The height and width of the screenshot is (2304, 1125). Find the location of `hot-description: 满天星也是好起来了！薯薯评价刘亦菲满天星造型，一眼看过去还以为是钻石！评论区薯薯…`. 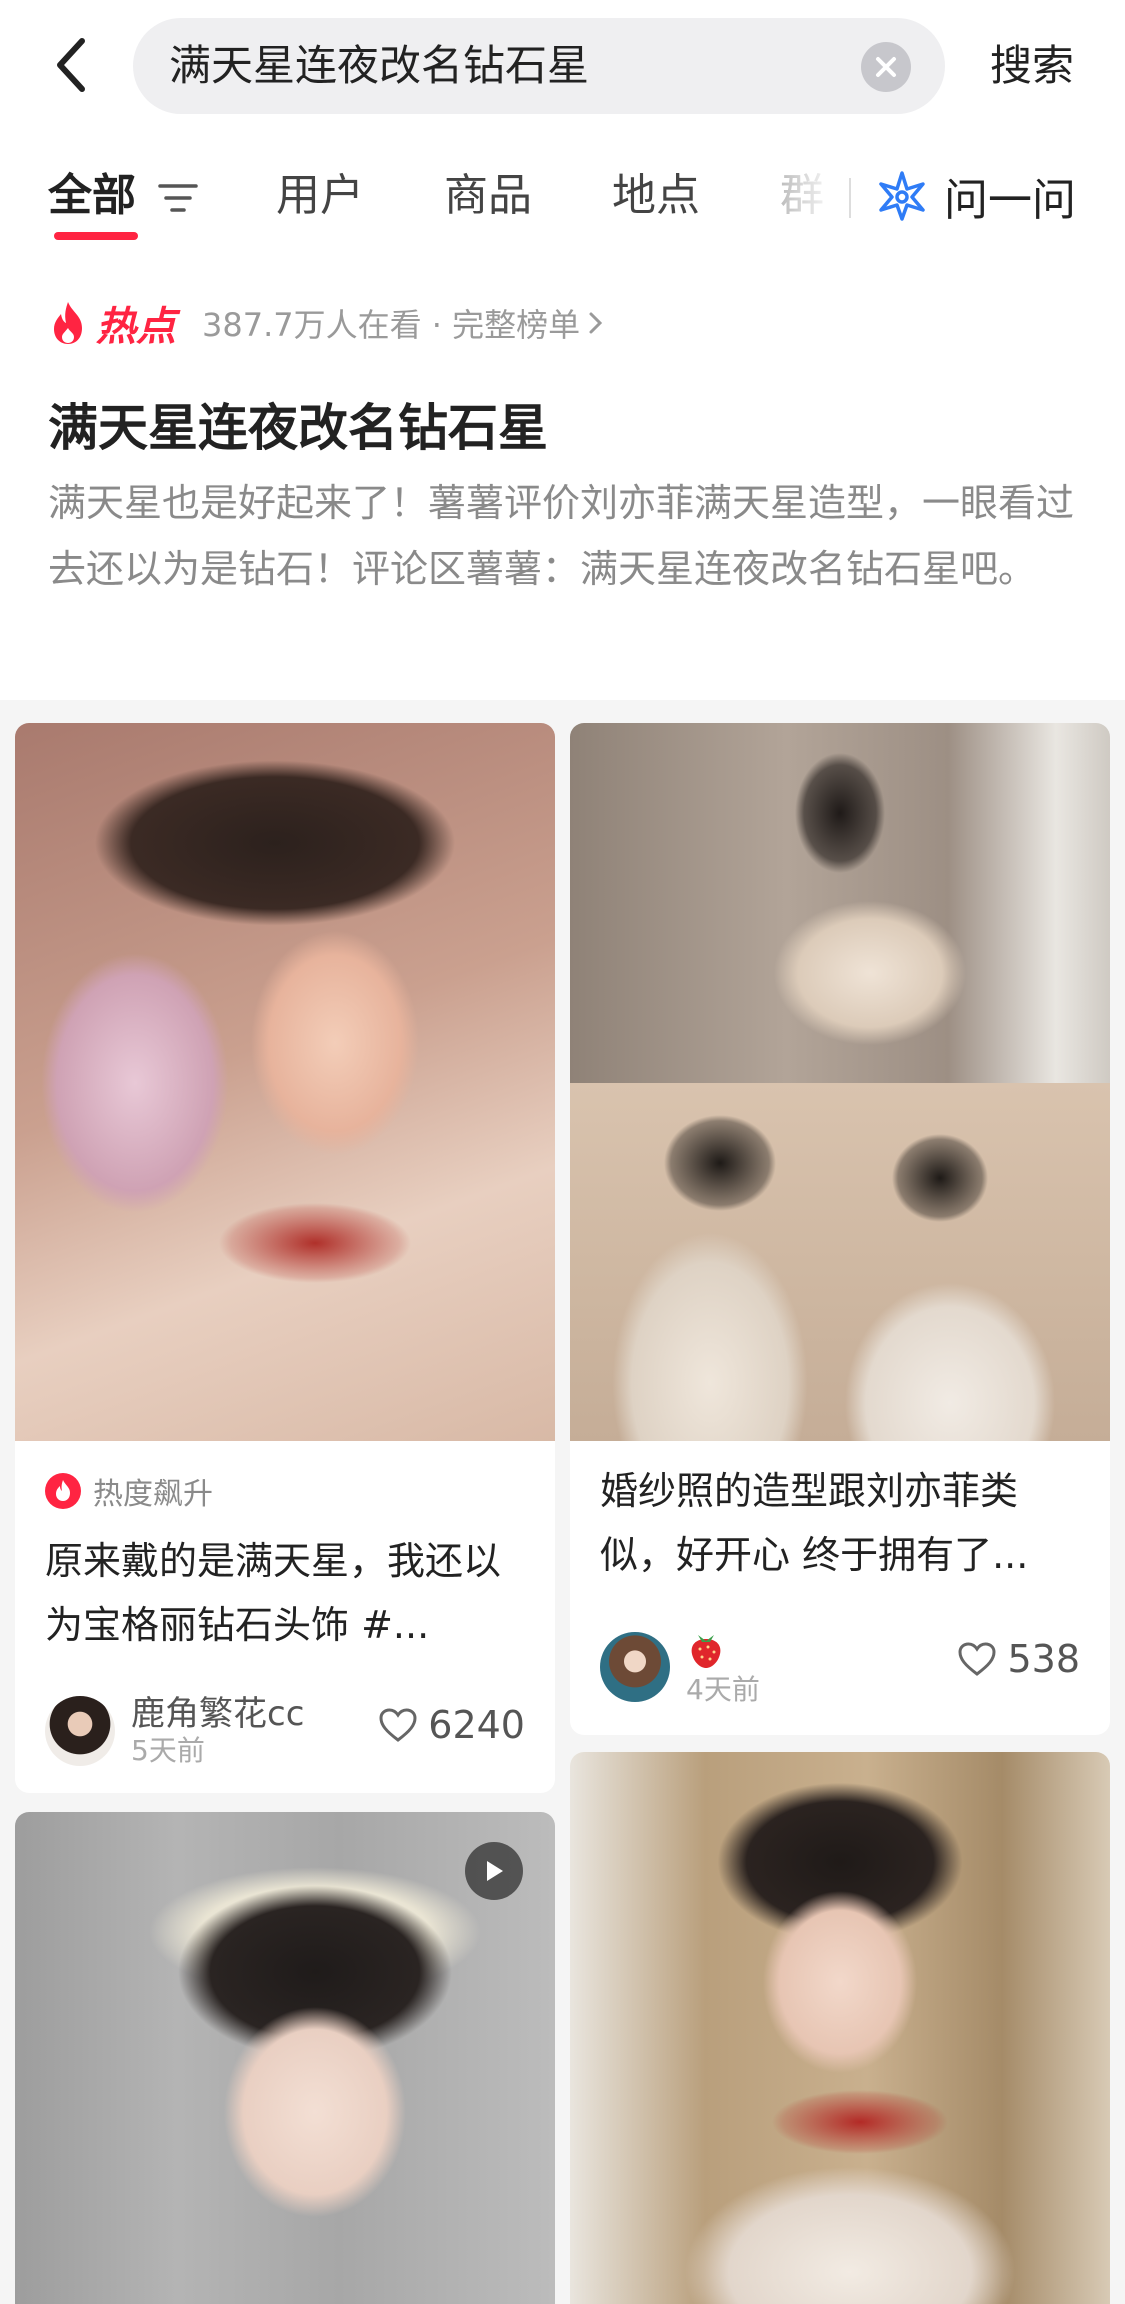

hot-description: 满天星也是好起来了！薯薯评价刘亦菲满天星造型，一眼看过去还以为是钻石！评论区薯薯… is located at coordinates (561, 536).